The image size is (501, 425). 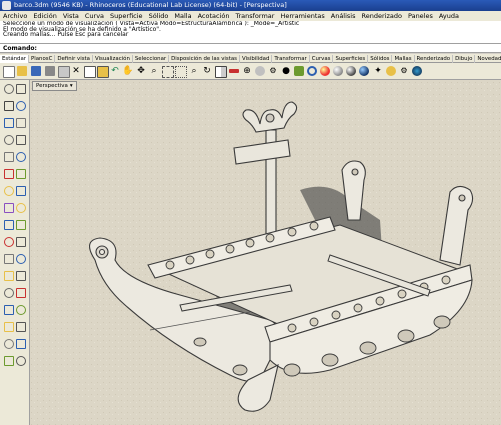 What do you see at coordinates (420, 16) in the screenshot?
I see `menu-paneles: Paneles` at bounding box center [420, 16].